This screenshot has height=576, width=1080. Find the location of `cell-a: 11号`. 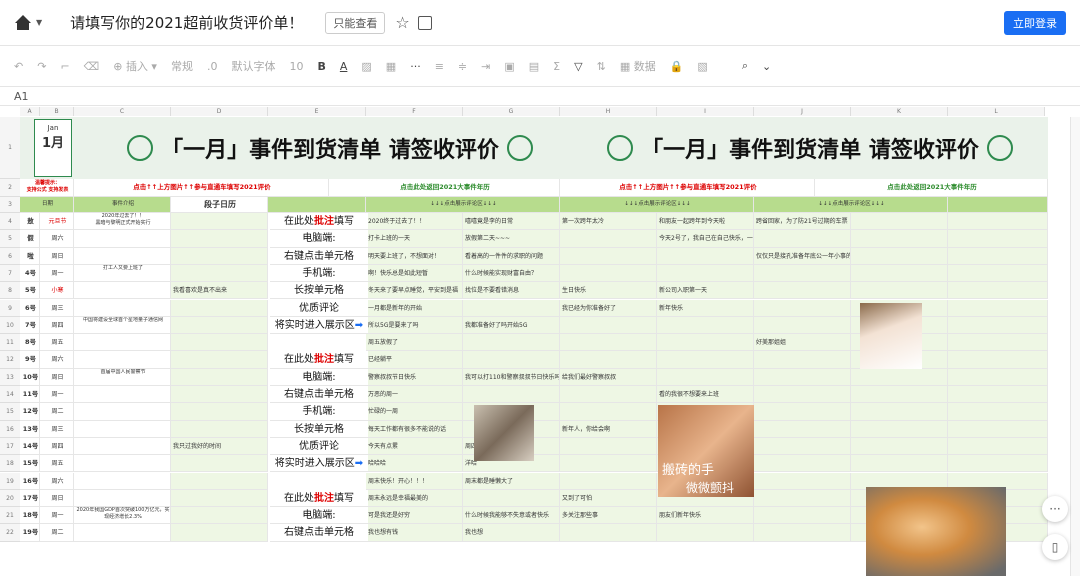

cell-a: 11号 is located at coordinates (30, 395).